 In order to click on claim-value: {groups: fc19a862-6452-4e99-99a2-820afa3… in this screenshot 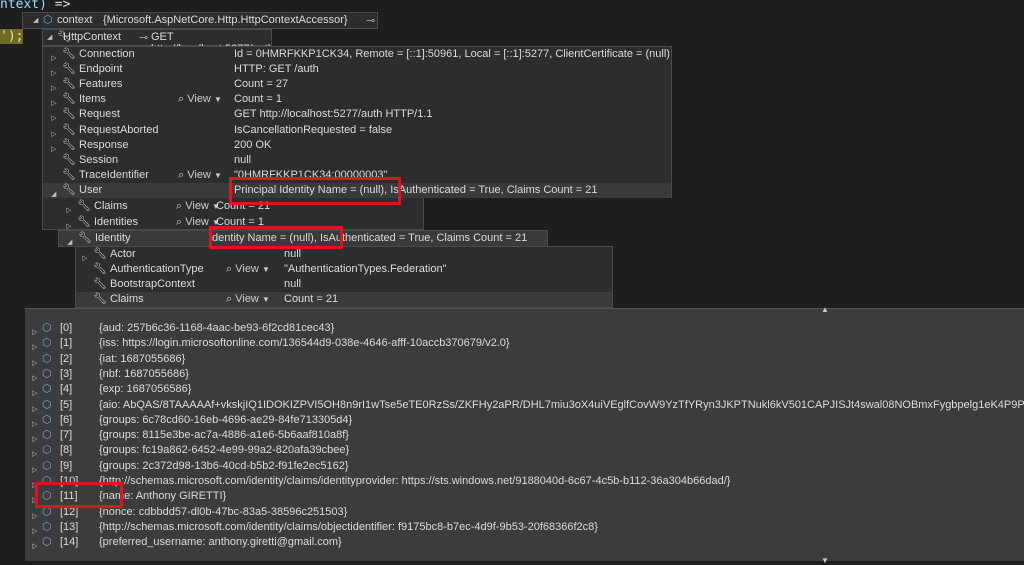, I will do `click(224, 450)`.